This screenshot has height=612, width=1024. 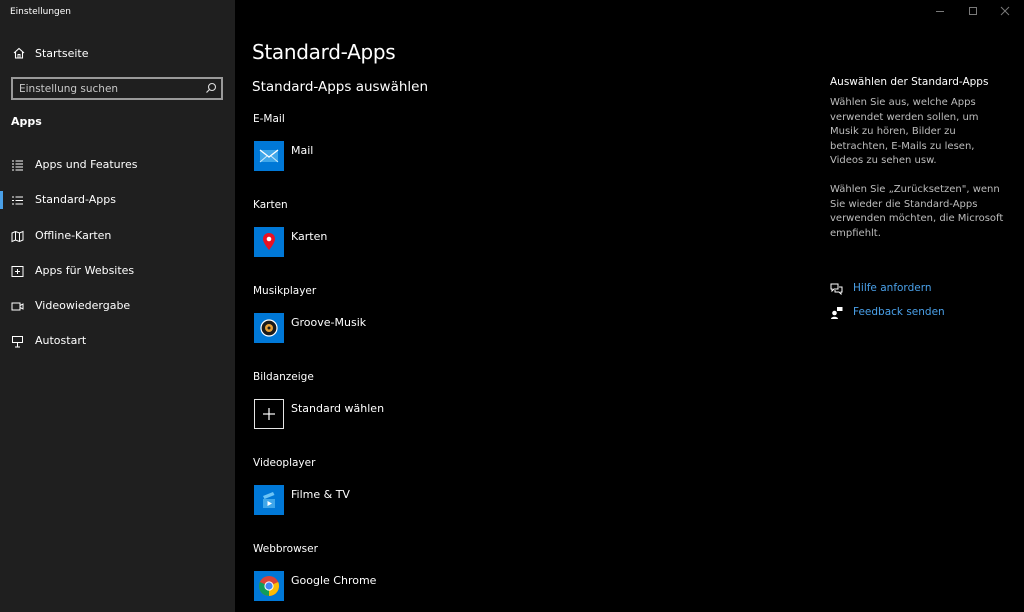 I want to click on app-name: Filme & TV, so click(x=320, y=494).